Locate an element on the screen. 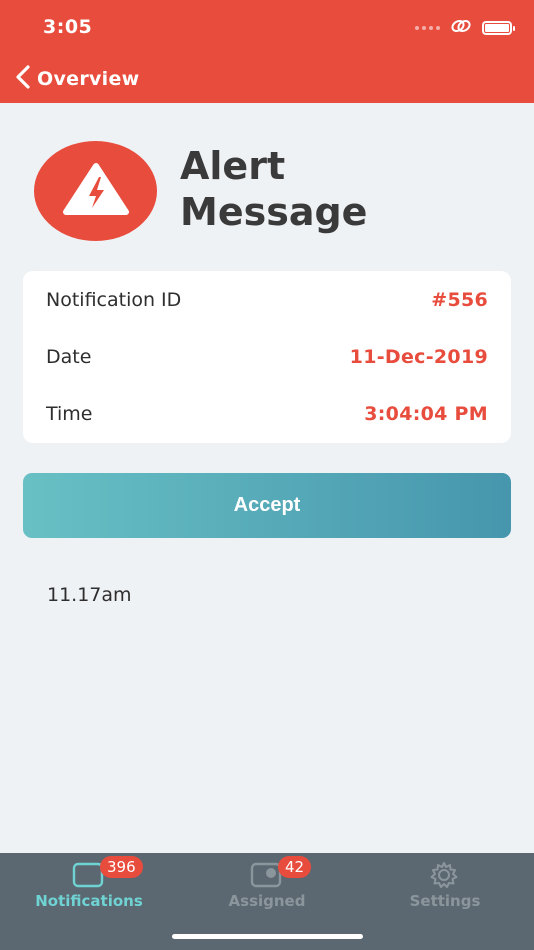  status-icons is located at coordinates (465, 28).